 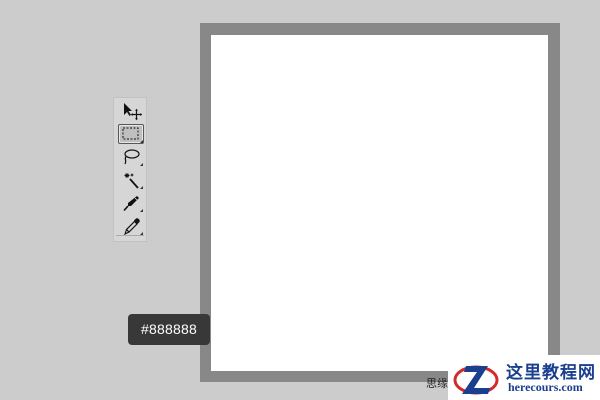 What do you see at coordinates (131, 134) in the screenshot?
I see `rectangular-marquee-tool` at bounding box center [131, 134].